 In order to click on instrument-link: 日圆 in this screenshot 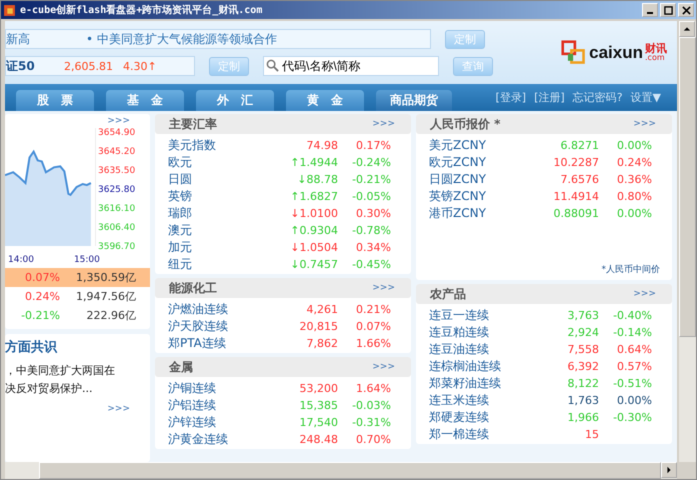, I will do `click(223, 179)`.